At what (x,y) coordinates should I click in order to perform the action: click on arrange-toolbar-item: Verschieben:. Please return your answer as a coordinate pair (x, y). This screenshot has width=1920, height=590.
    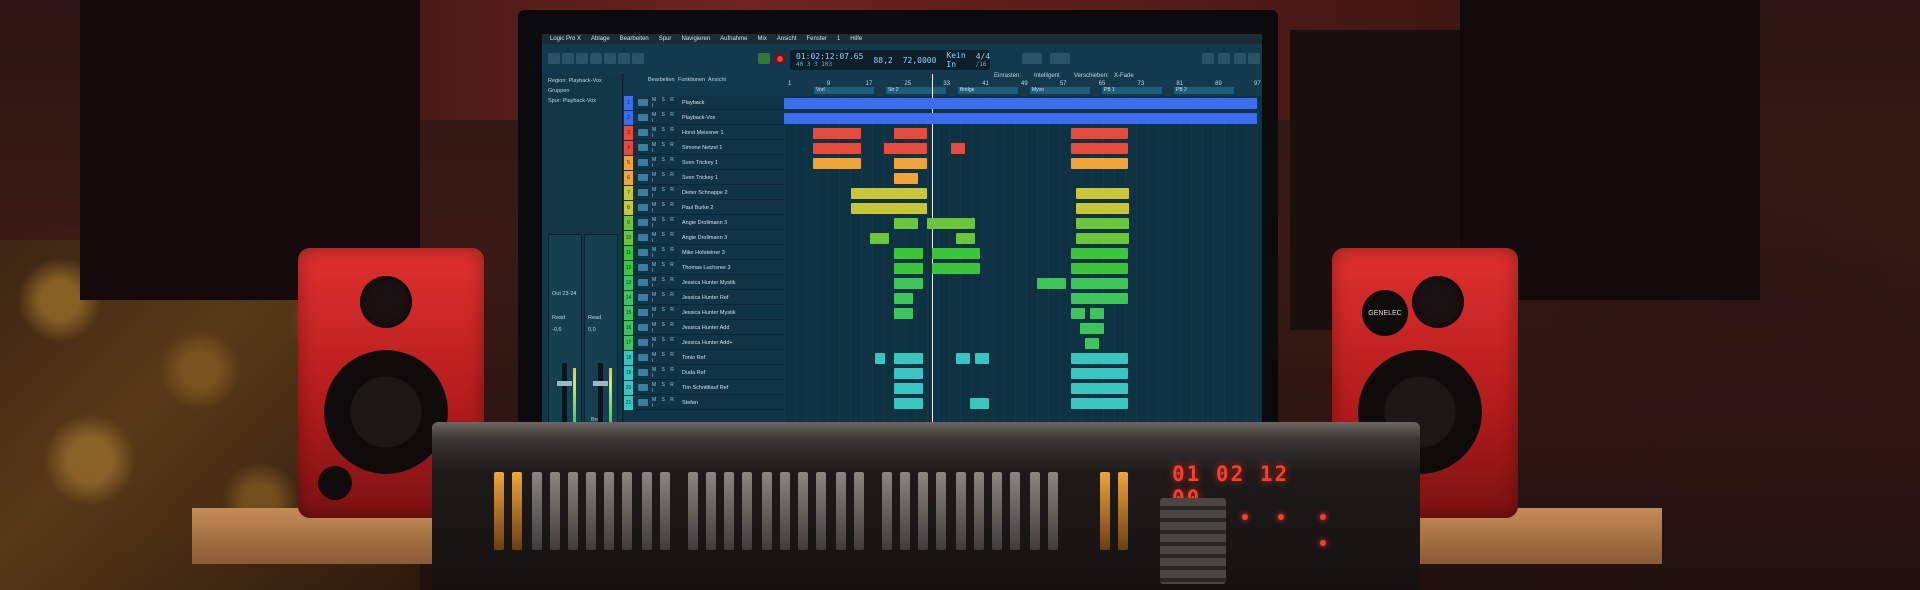
    Looking at the image, I should click on (1091, 76).